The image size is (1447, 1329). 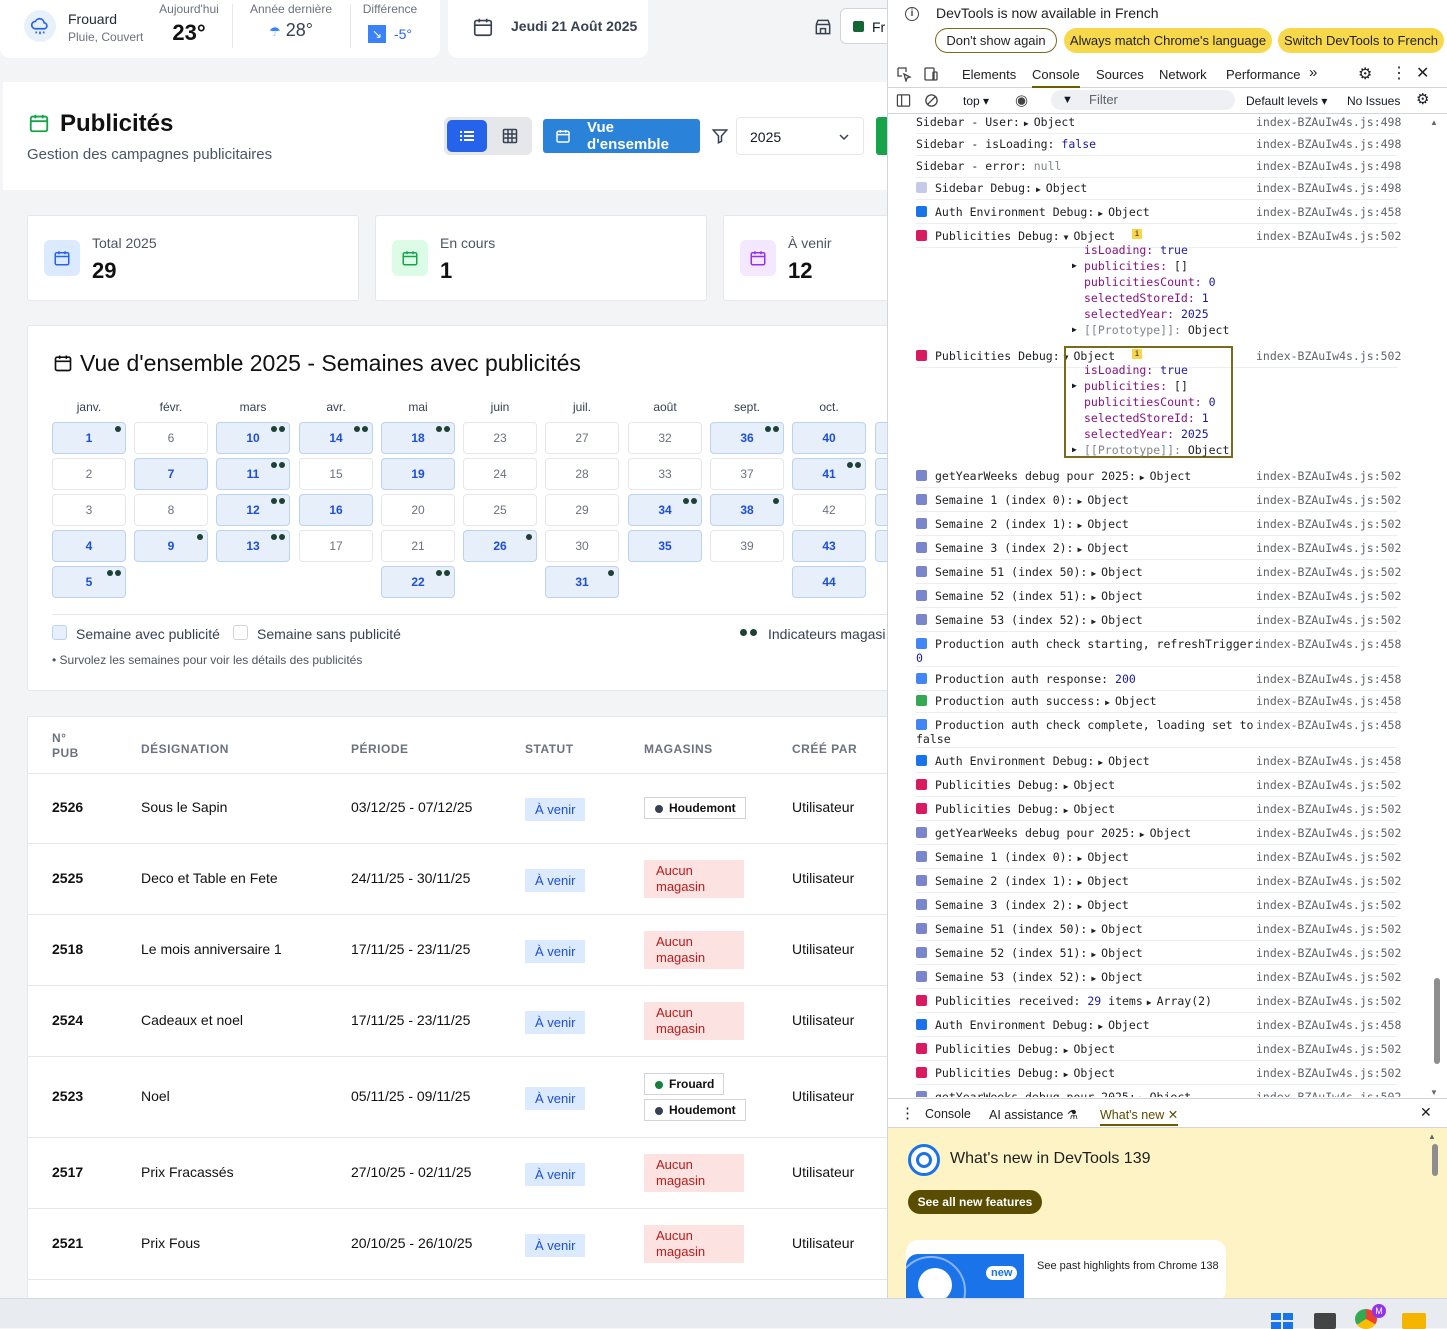 I want to click on week-cell: 24, so click(x=500, y=474).